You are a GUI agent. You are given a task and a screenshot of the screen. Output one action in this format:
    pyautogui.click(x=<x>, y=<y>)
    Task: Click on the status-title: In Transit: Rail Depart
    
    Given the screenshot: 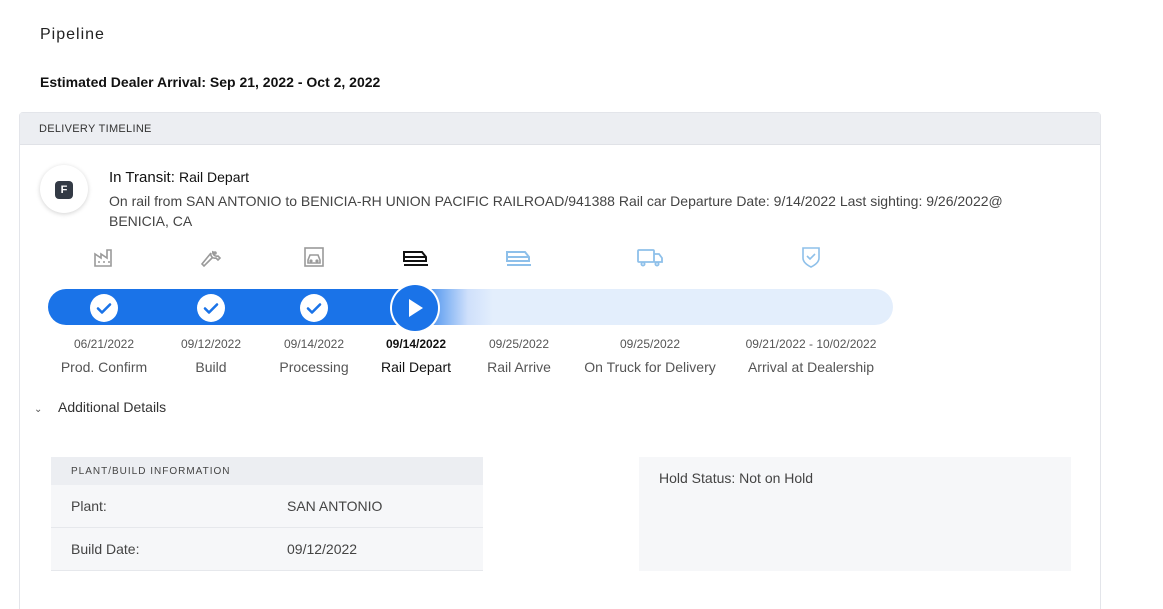 What is the action you would take?
    pyautogui.click(x=179, y=177)
    